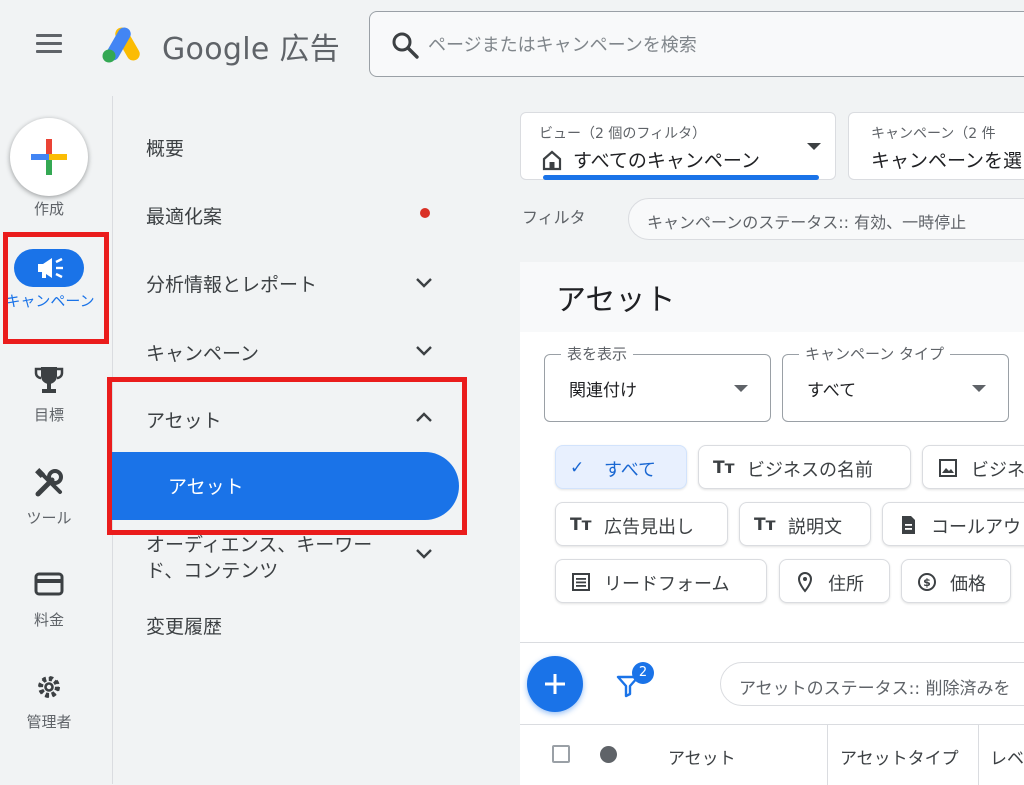  Describe the element at coordinates (276, 558) in the screenshot. I see `nav-item-audiences: オーディエンス、キーワード、コンテンツ` at that location.